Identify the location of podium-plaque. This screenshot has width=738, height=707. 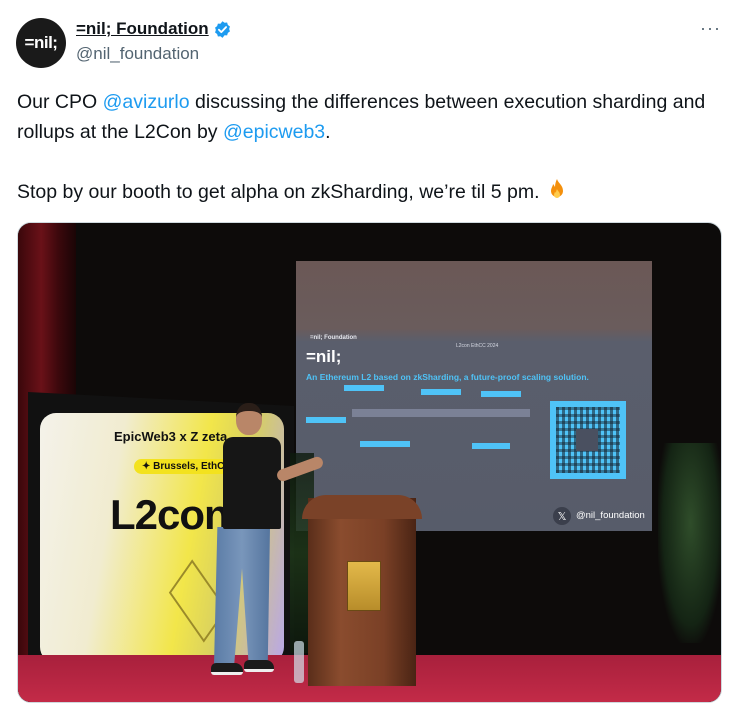
(364, 586).